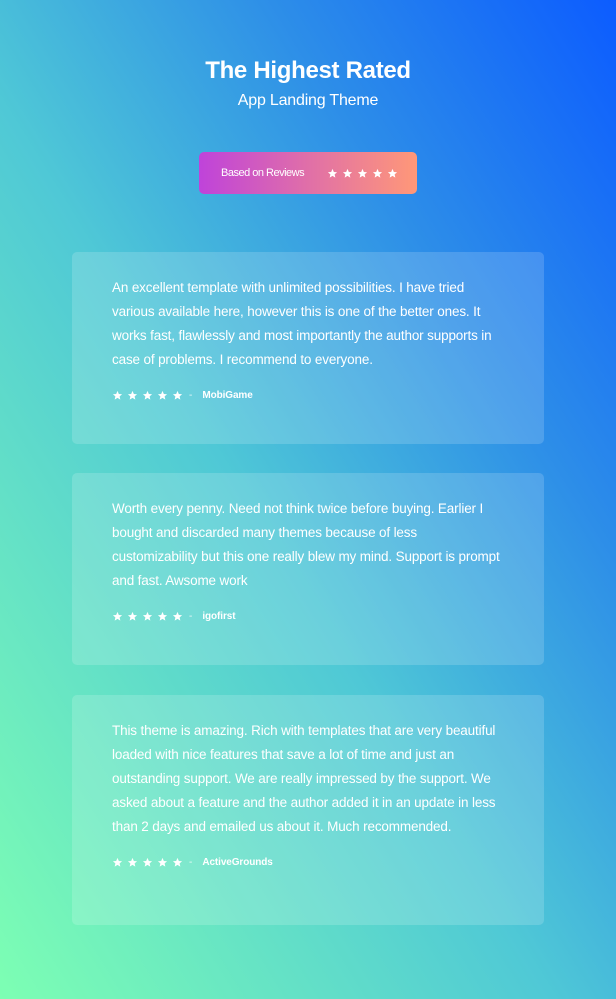 This screenshot has height=999, width=616. I want to click on review-author: ActiveGrounds, so click(237, 862).